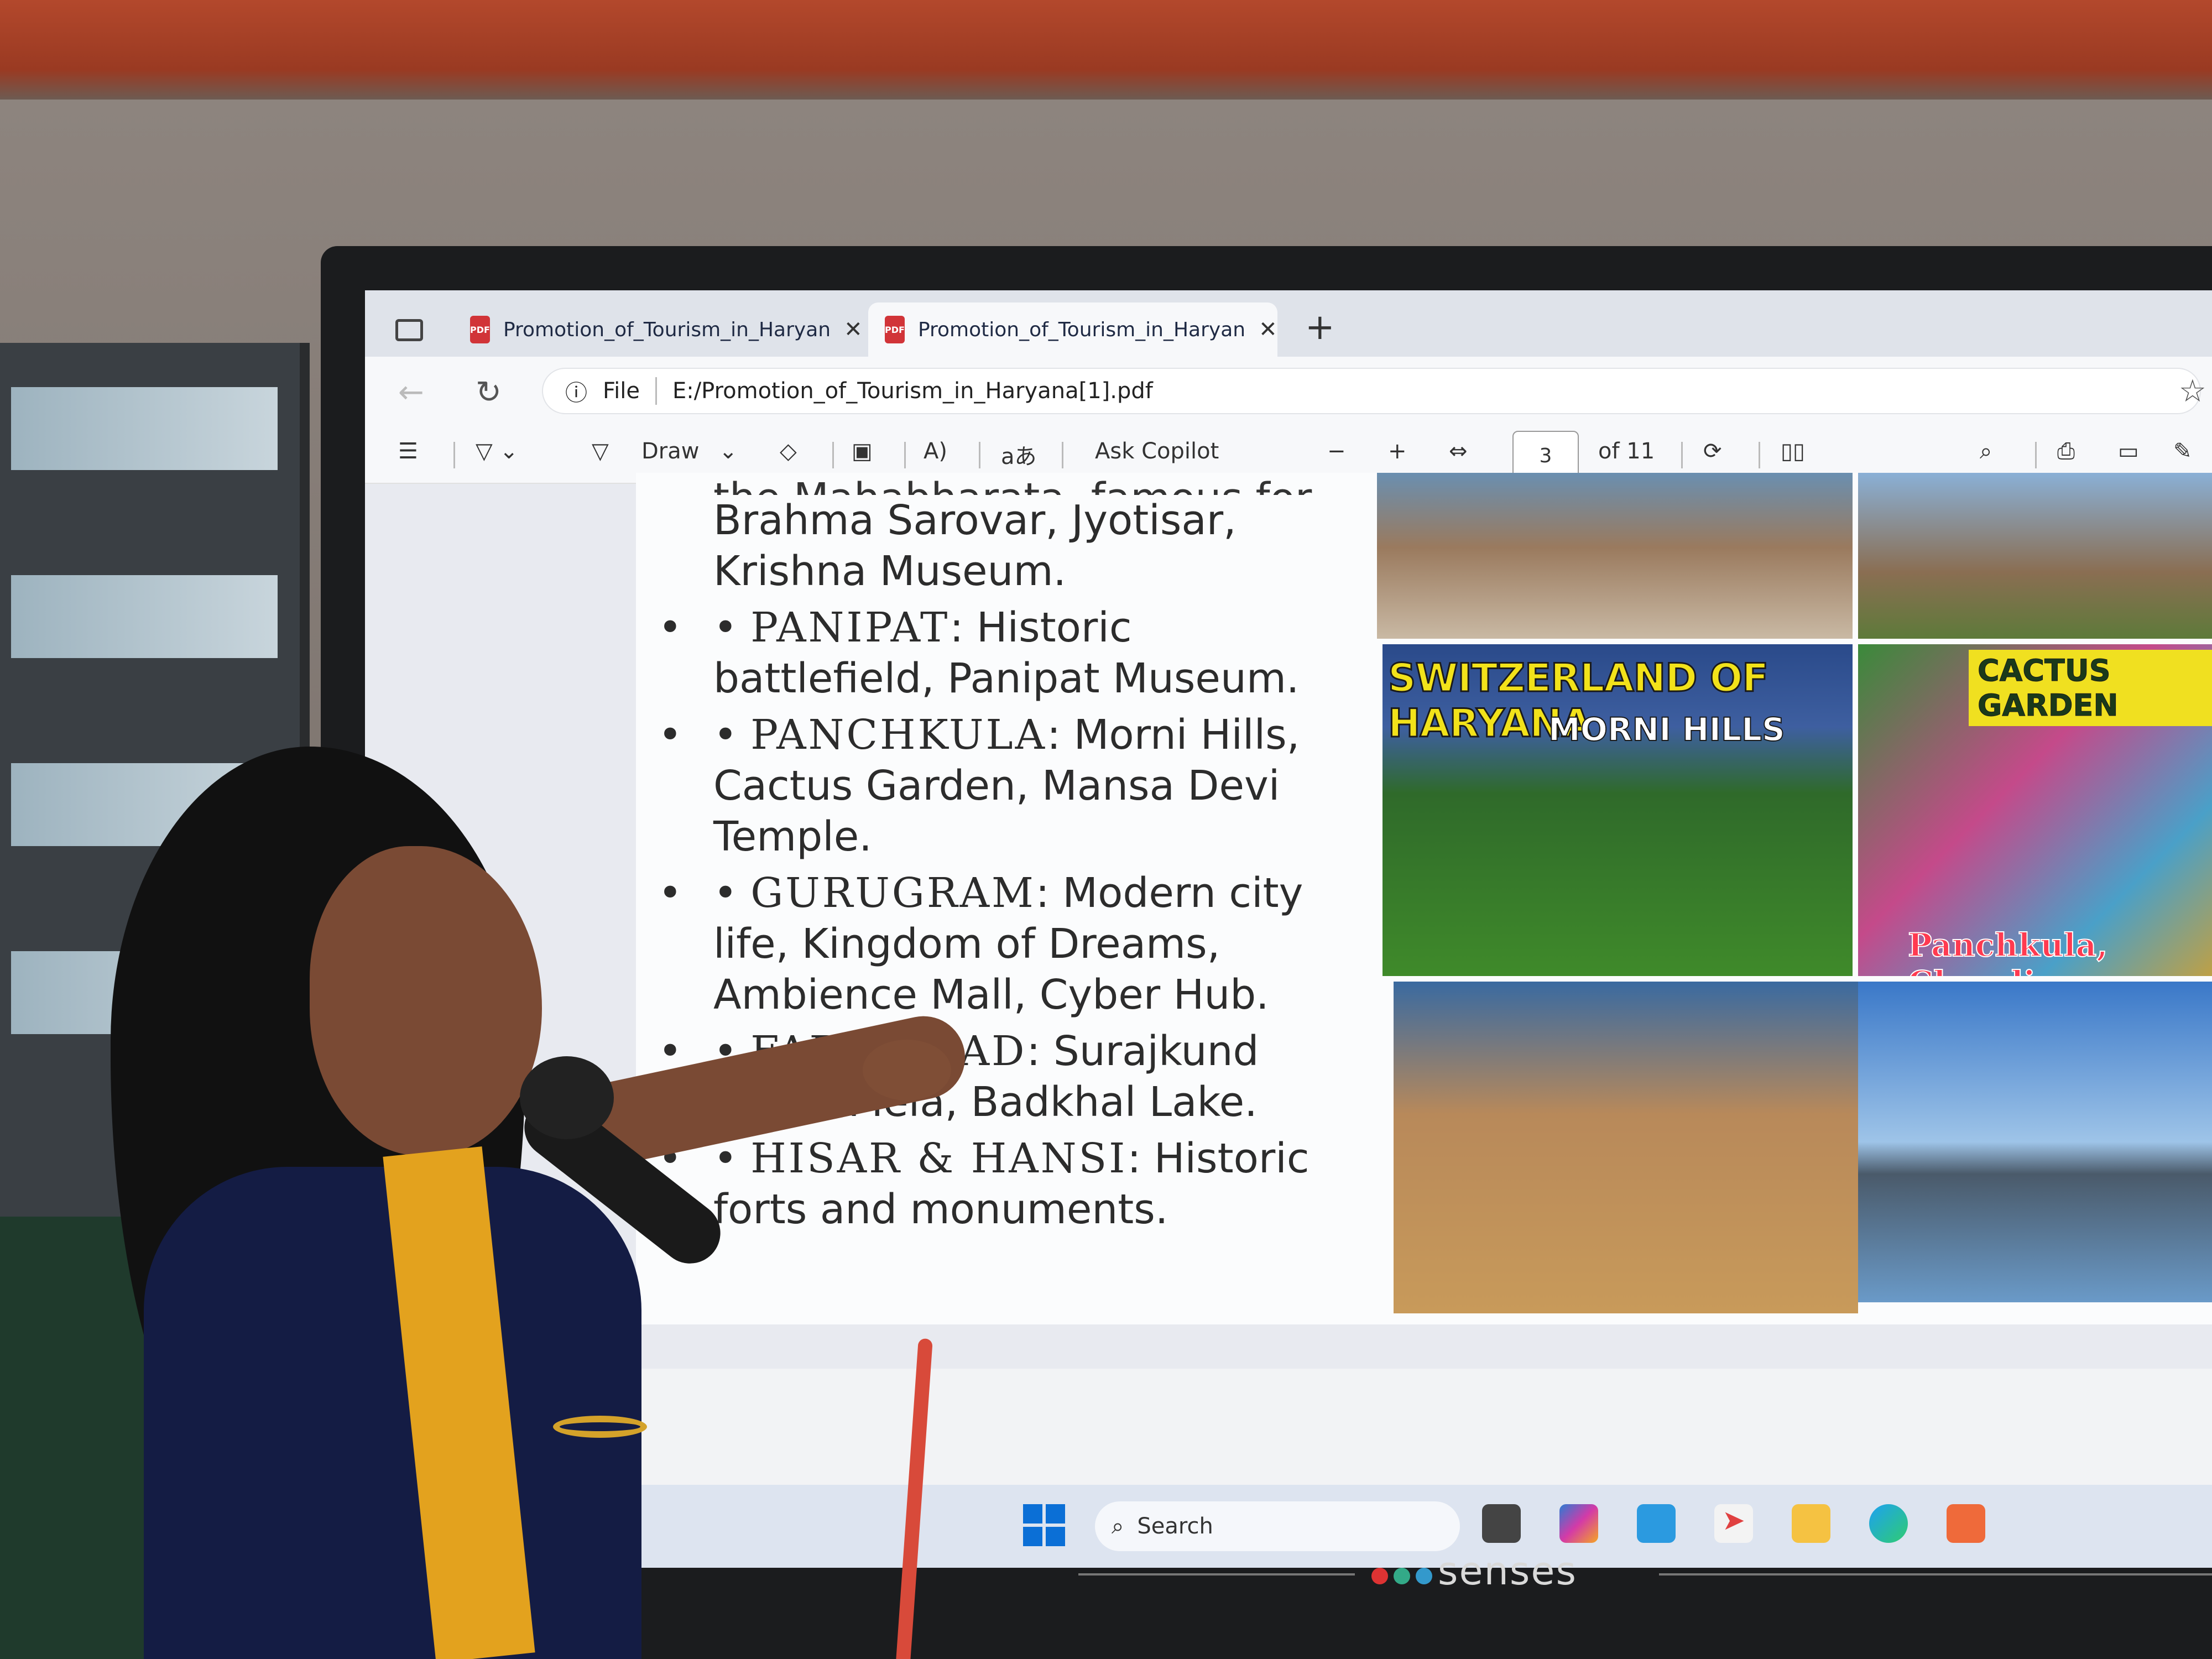 Image resolution: width=2212 pixels, height=1659 pixels. Describe the element at coordinates (497, 452) in the screenshot. I see `highlight-icon: ▽ ⌄` at that location.